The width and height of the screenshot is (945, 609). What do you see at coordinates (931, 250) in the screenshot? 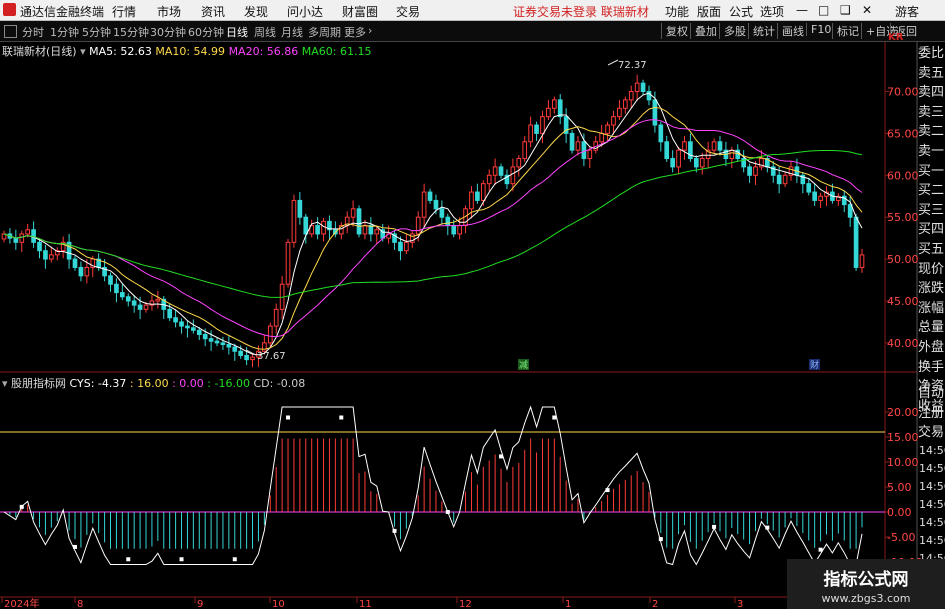
I see `quote-label-buy5: 买五` at bounding box center [931, 250].